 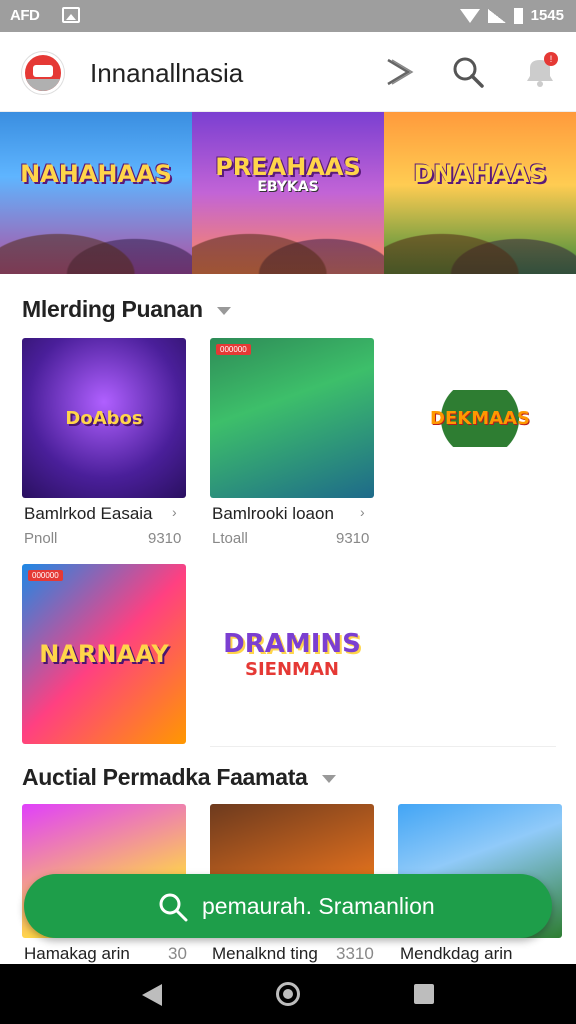 I want to click on banner-title: DNAHAAS, so click(x=480, y=174).